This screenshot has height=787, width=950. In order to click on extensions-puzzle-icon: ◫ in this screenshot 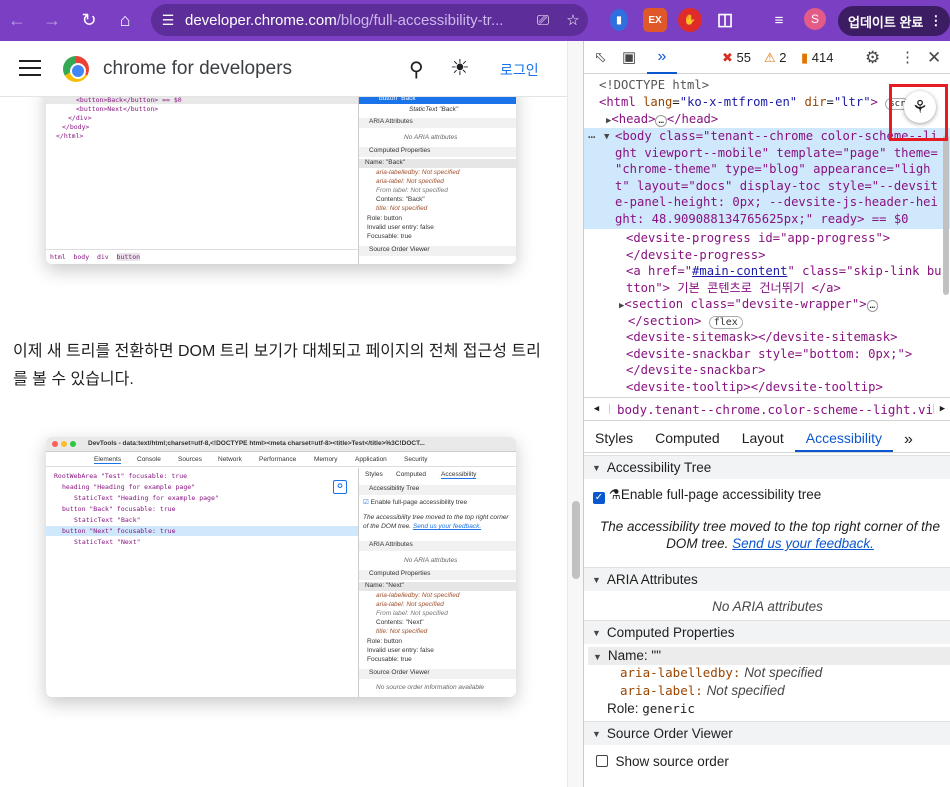, I will do `click(725, 20)`.